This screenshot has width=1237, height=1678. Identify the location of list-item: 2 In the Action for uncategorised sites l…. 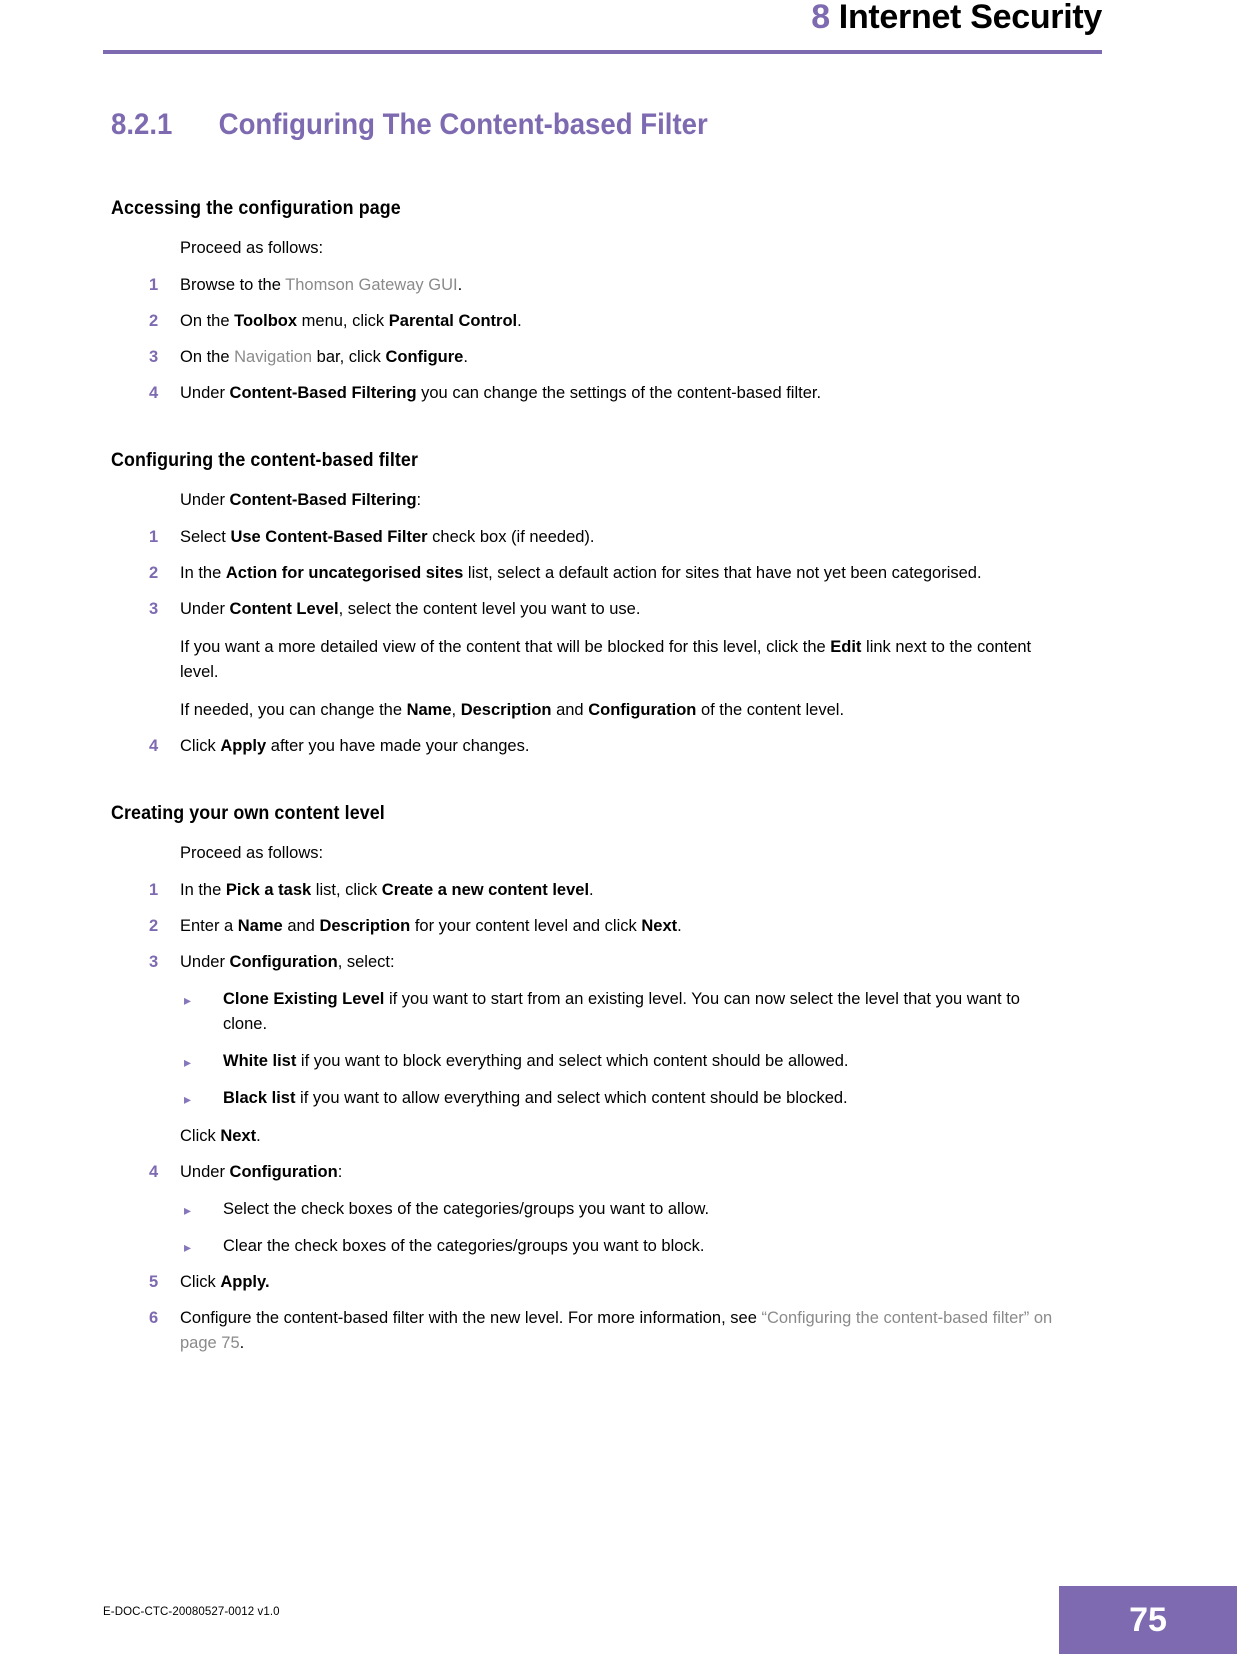
(588, 573).